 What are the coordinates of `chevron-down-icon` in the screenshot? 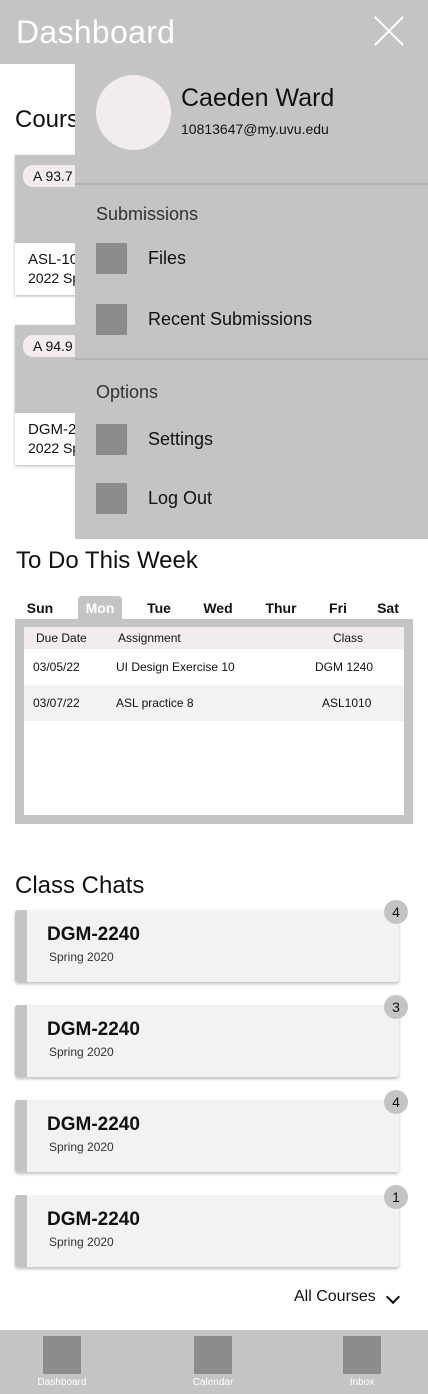 It's located at (393, 1297).